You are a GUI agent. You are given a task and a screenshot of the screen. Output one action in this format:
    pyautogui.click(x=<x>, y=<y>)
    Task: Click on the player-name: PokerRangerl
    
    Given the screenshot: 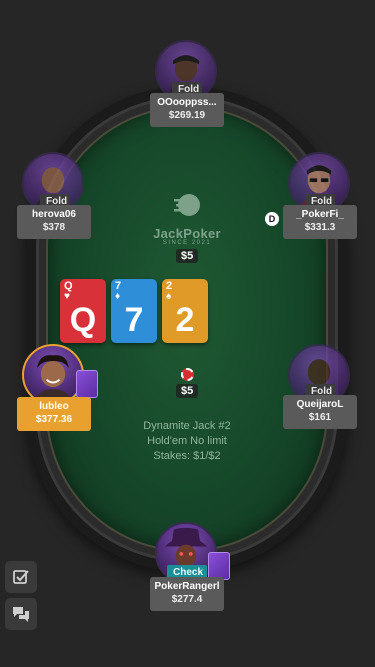 What is the action you would take?
    pyautogui.click(x=187, y=586)
    